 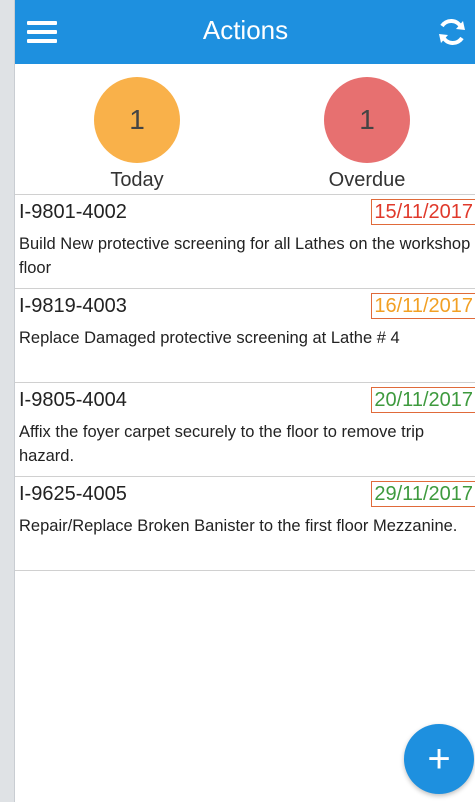 I want to click on today-label: Today, so click(x=137, y=180).